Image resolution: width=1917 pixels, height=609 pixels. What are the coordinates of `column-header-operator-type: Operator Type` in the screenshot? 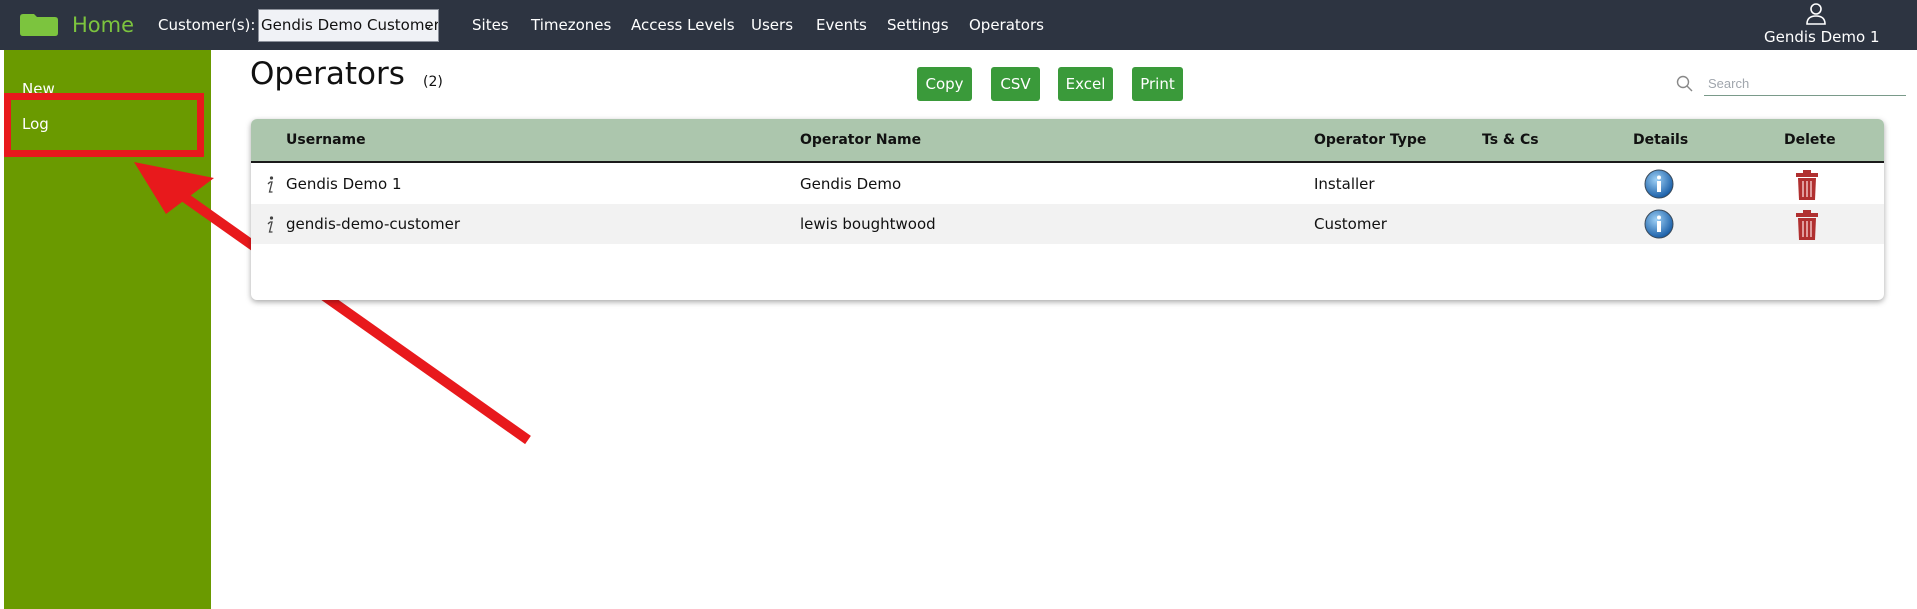 It's located at (1370, 140).